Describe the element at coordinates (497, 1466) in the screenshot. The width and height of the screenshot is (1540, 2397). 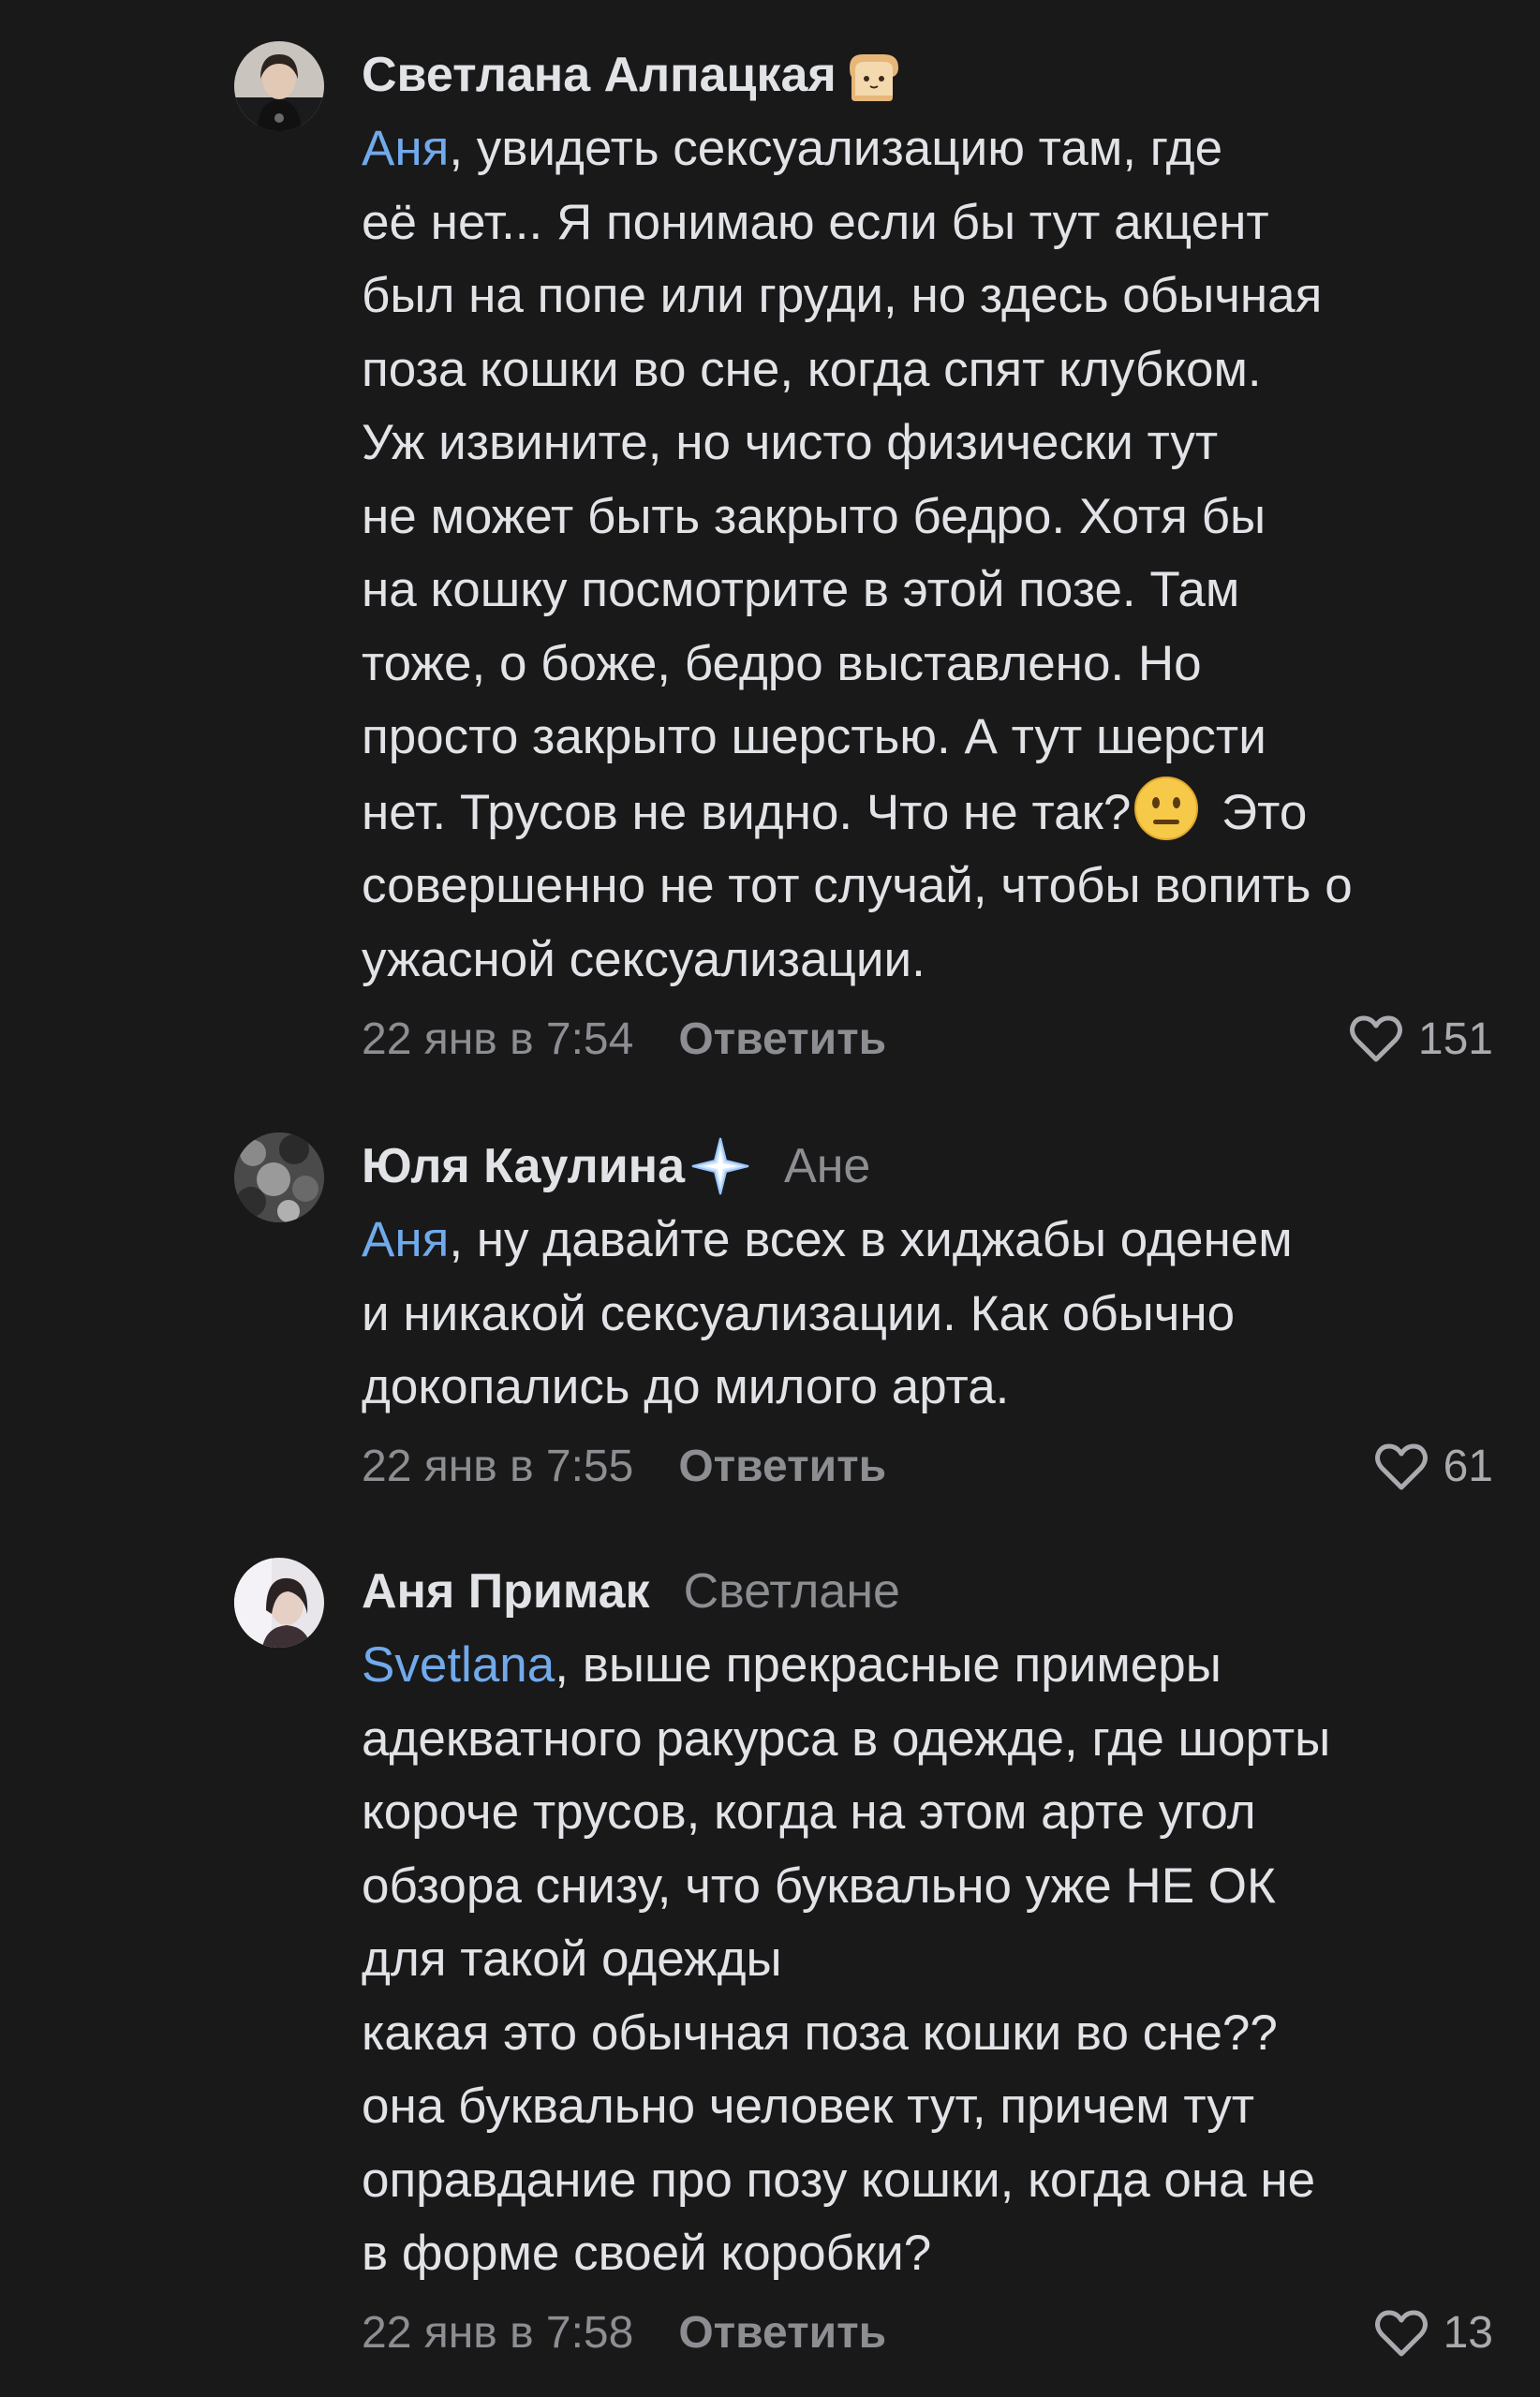
I see `comment-time: 22 янв в 7:55` at that location.